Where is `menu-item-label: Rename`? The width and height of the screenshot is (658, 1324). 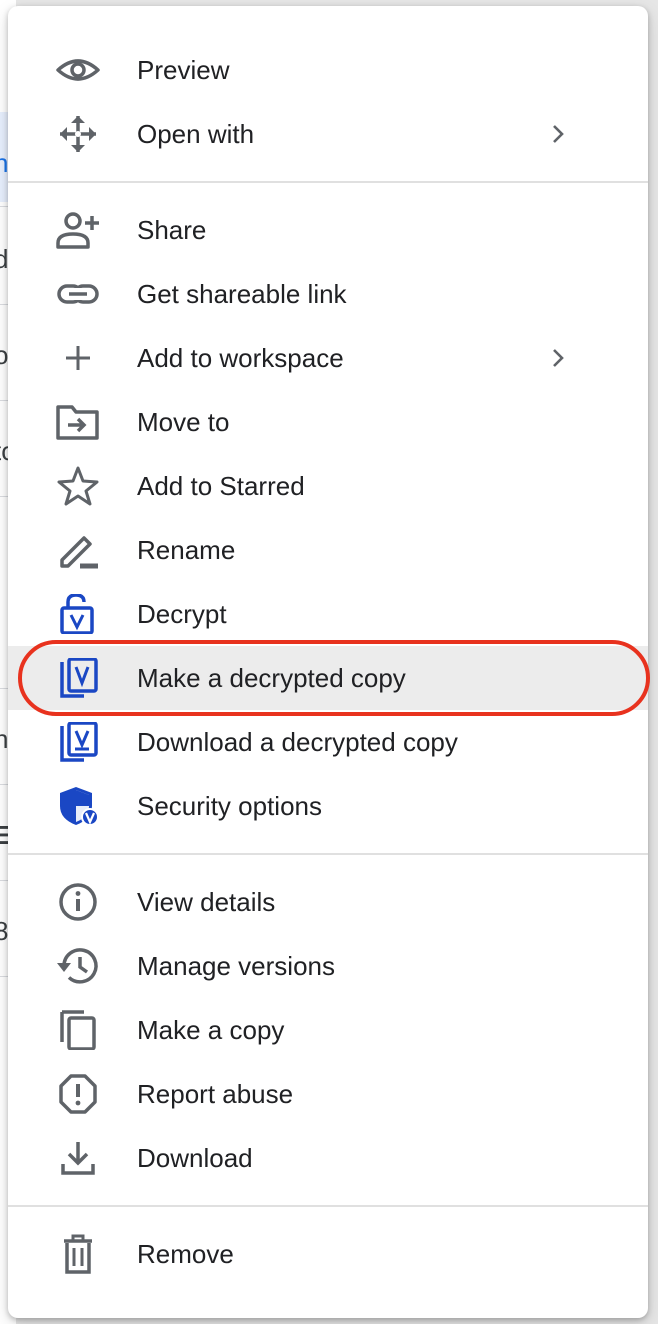
menu-item-label: Rename is located at coordinates (186, 550).